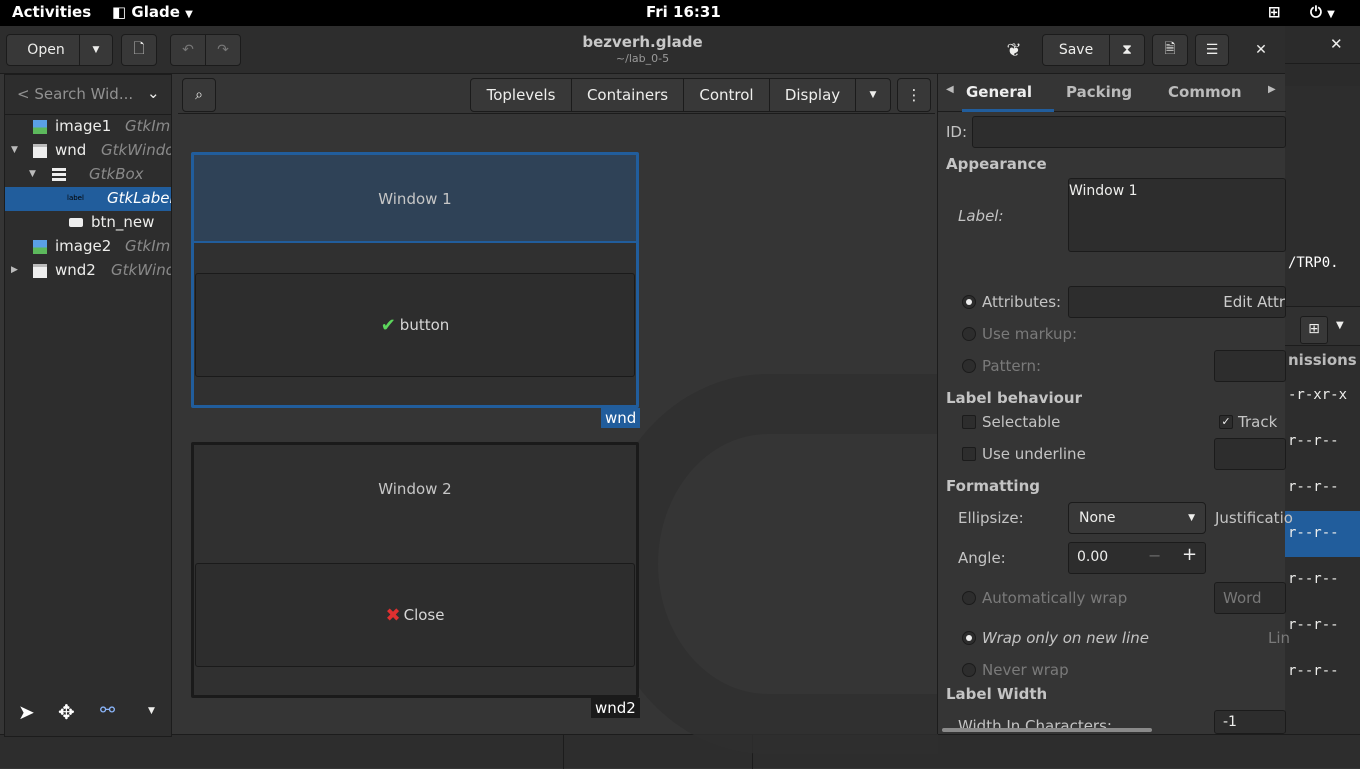  What do you see at coordinates (969, 454) in the screenshot?
I see `use-underline-checkbox` at bounding box center [969, 454].